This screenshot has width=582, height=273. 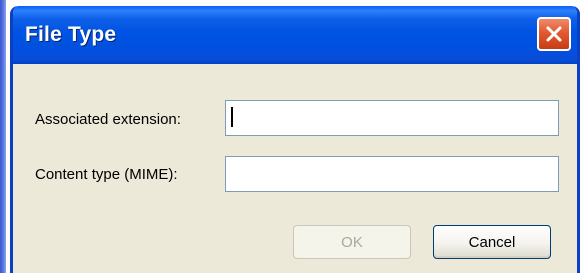 I want to click on dialog-title: File Type, so click(x=71, y=34).